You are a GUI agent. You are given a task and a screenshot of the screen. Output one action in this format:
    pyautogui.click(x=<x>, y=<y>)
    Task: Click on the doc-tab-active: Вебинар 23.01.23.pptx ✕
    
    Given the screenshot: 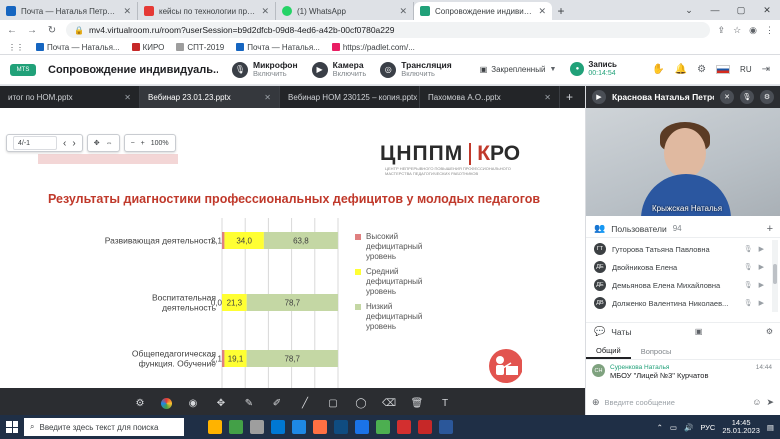 What is the action you would take?
    pyautogui.click(x=210, y=97)
    